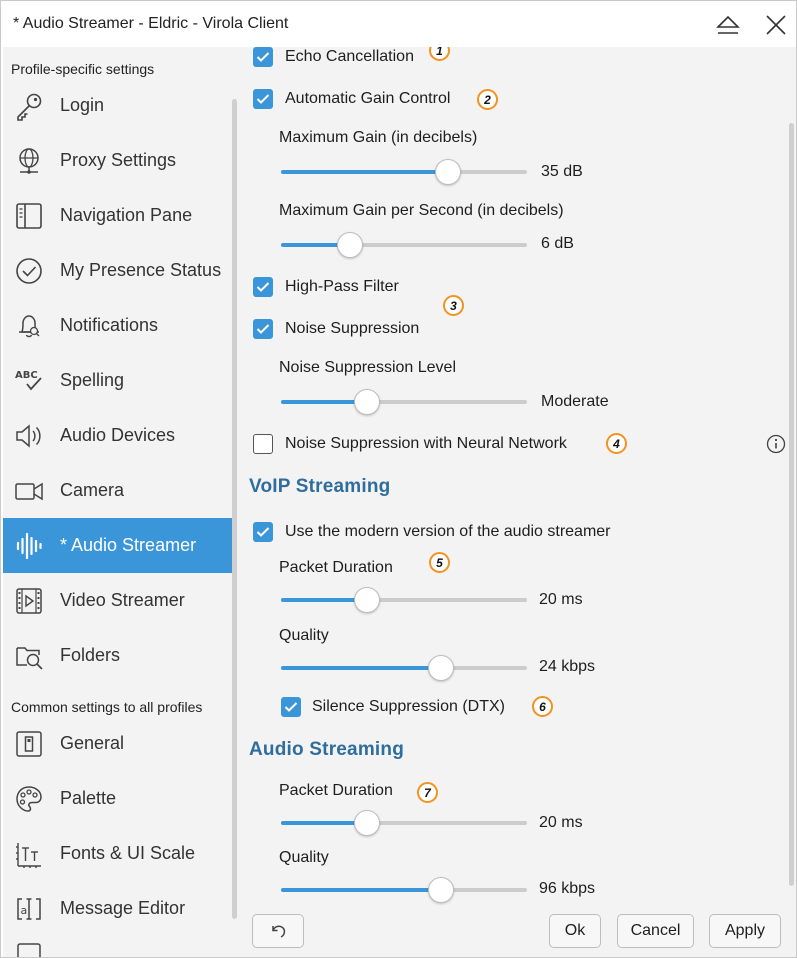 The width and height of the screenshot is (797, 958). Describe the element at coordinates (92, 380) in the screenshot. I see `sidebar-item-label: Spelling` at that location.